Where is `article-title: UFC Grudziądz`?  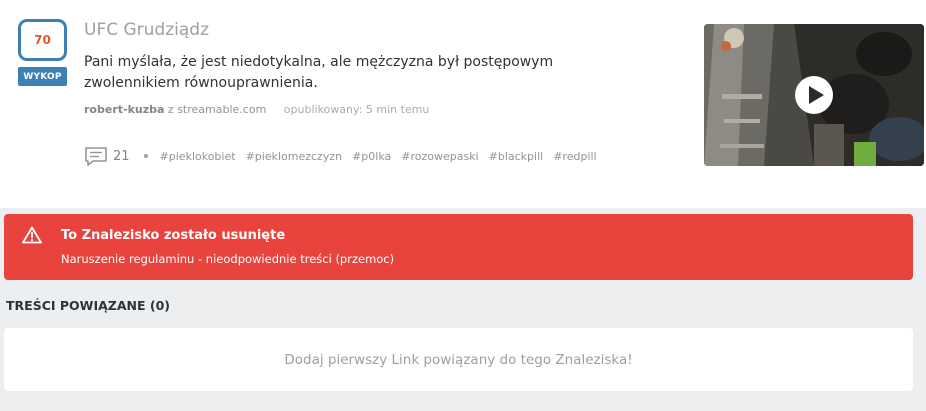
article-title: UFC Grudziądz is located at coordinates (146, 30).